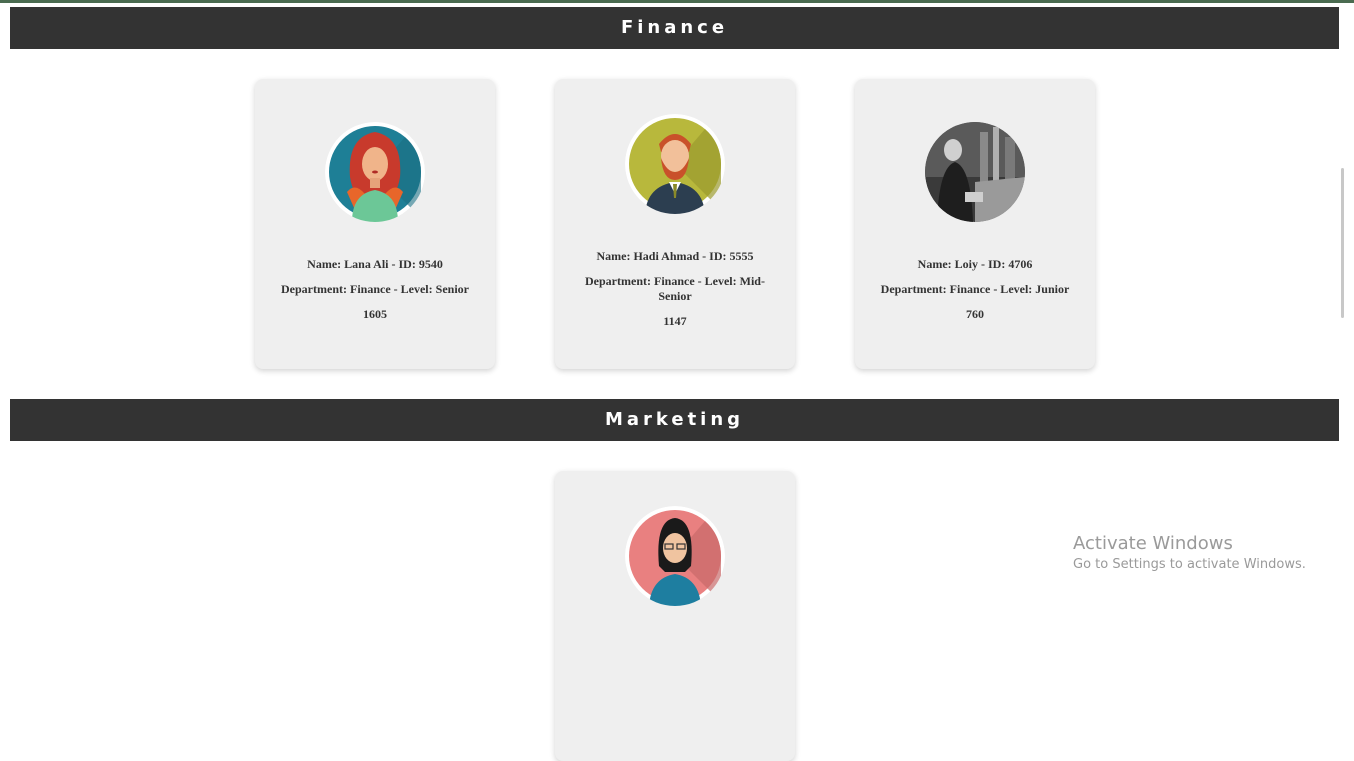 This screenshot has width=1354, height=761. I want to click on watermark-title: Activate Windows, so click(1153, 543).